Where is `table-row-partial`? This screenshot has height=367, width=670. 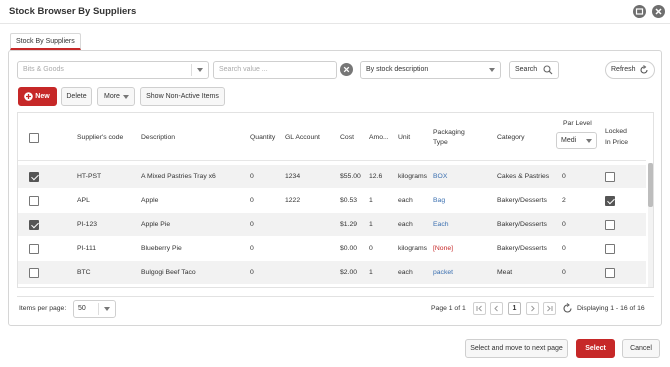
table-row-partial is located at coordinates (332, 286).